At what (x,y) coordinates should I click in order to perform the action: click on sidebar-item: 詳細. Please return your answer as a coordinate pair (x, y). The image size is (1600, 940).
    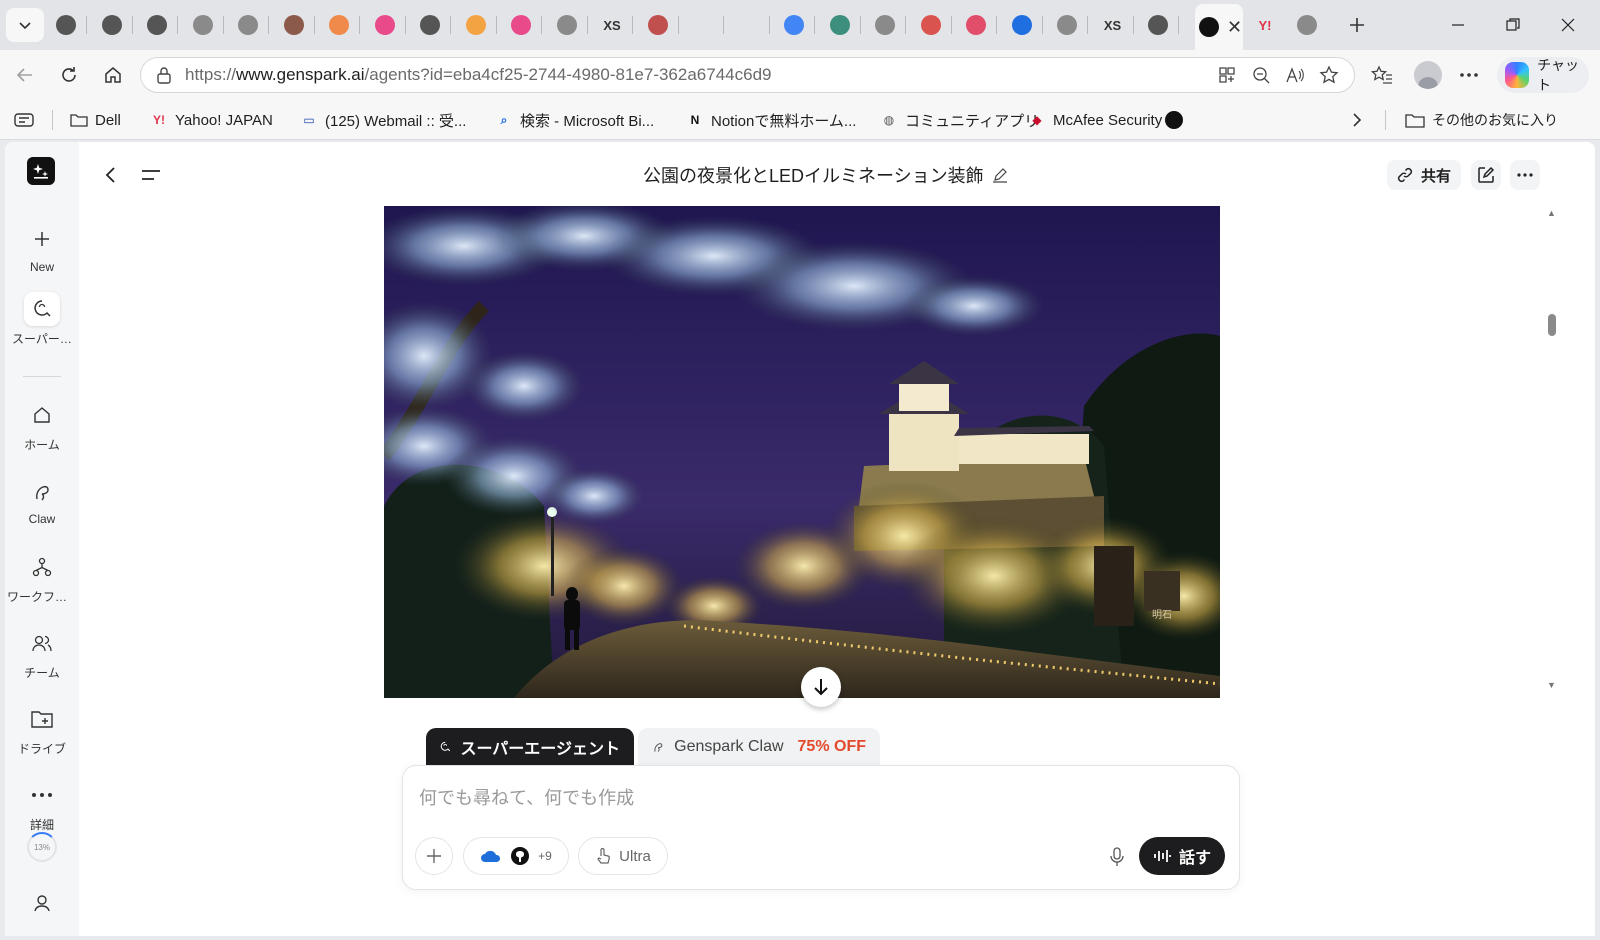
    Looking at the image, I should click on (42, 805).